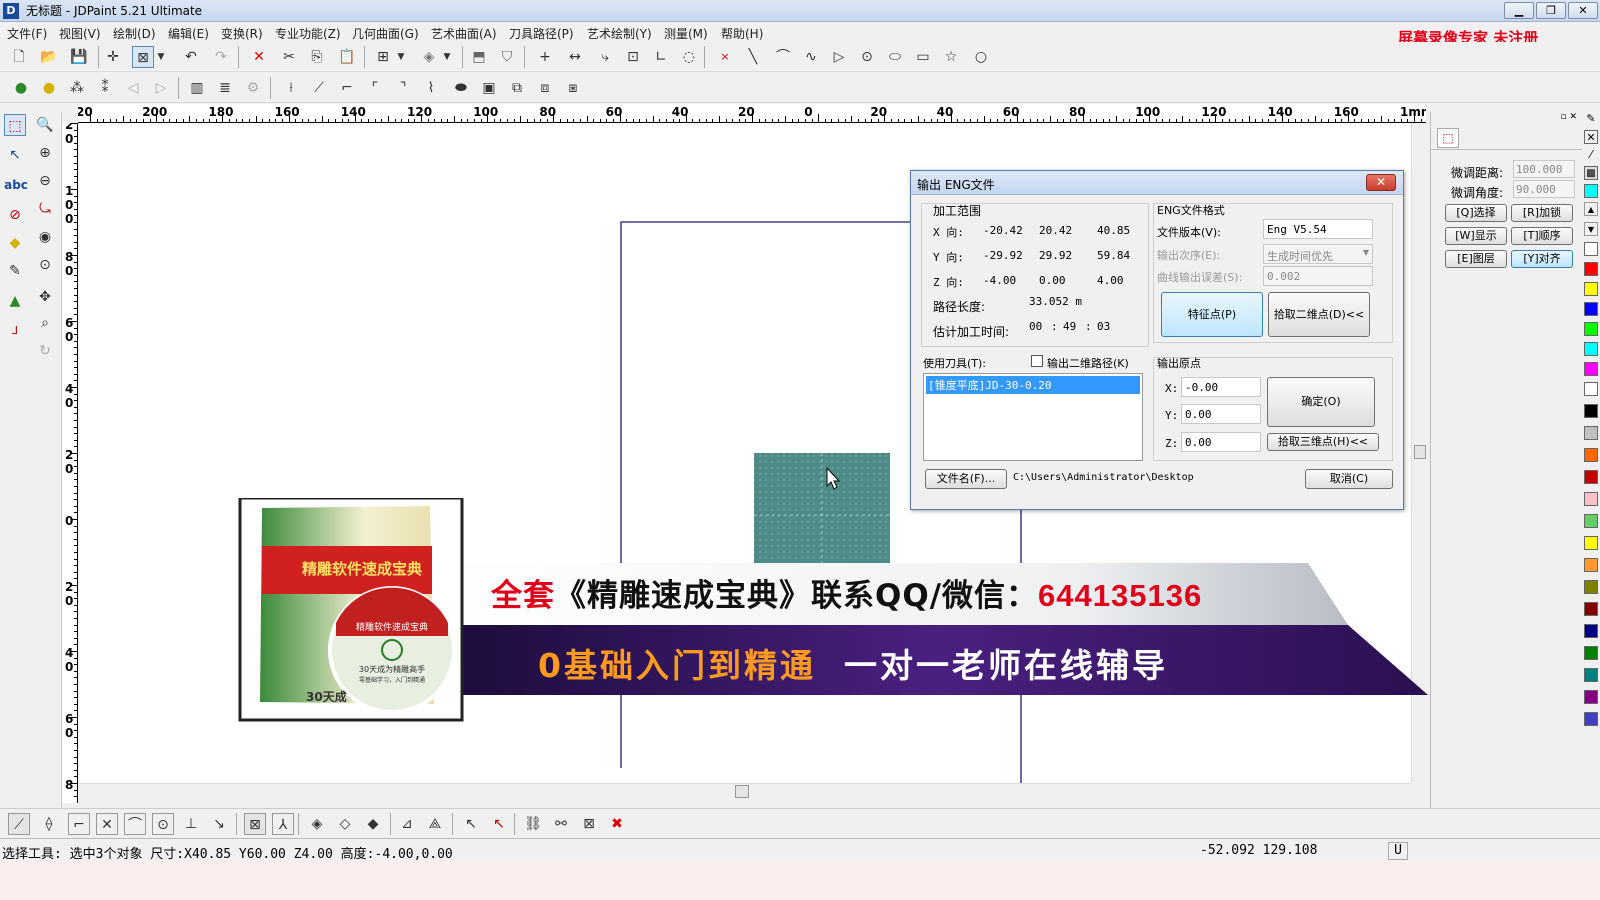  What do you see at coordinates (533, 824) in the screenshot?
I see `snap-chain-icon: ⛓` at bounding box center [533, 824].